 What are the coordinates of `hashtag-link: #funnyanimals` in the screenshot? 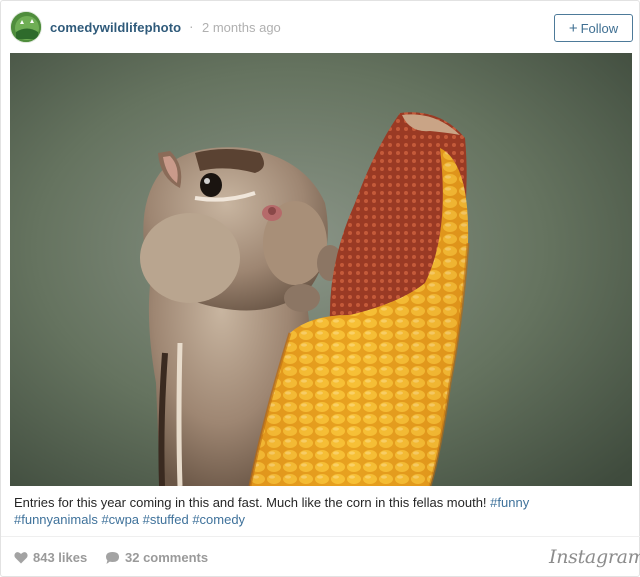 It's located at (56, 519).